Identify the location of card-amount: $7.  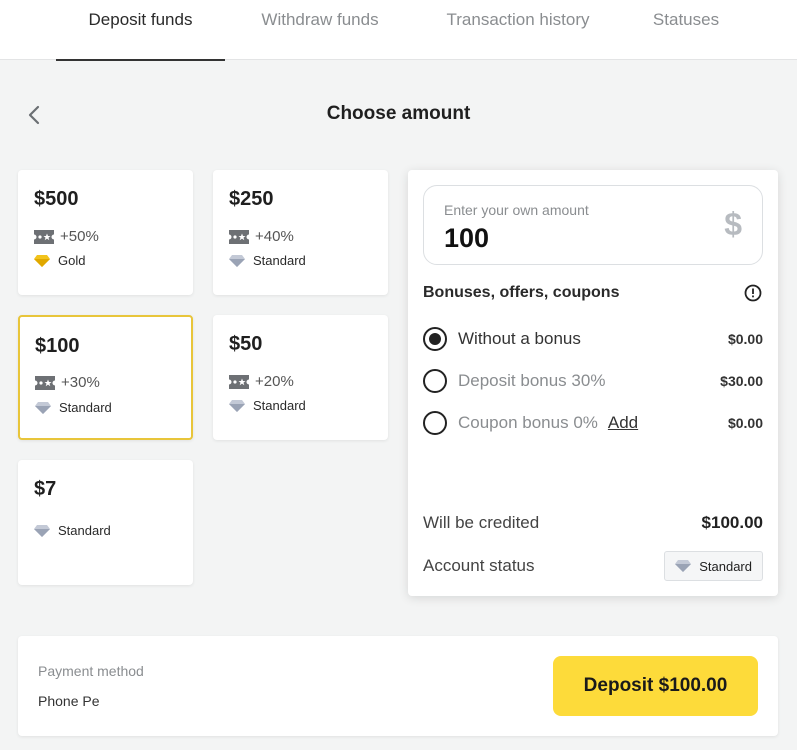
(45, 489).